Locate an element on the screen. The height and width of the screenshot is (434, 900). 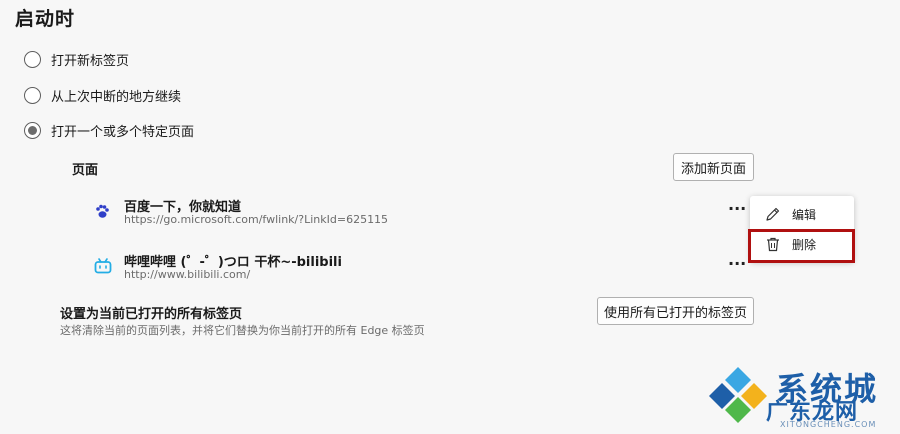
option-label: 打开新标签页 is located at coordinates (90, 61).